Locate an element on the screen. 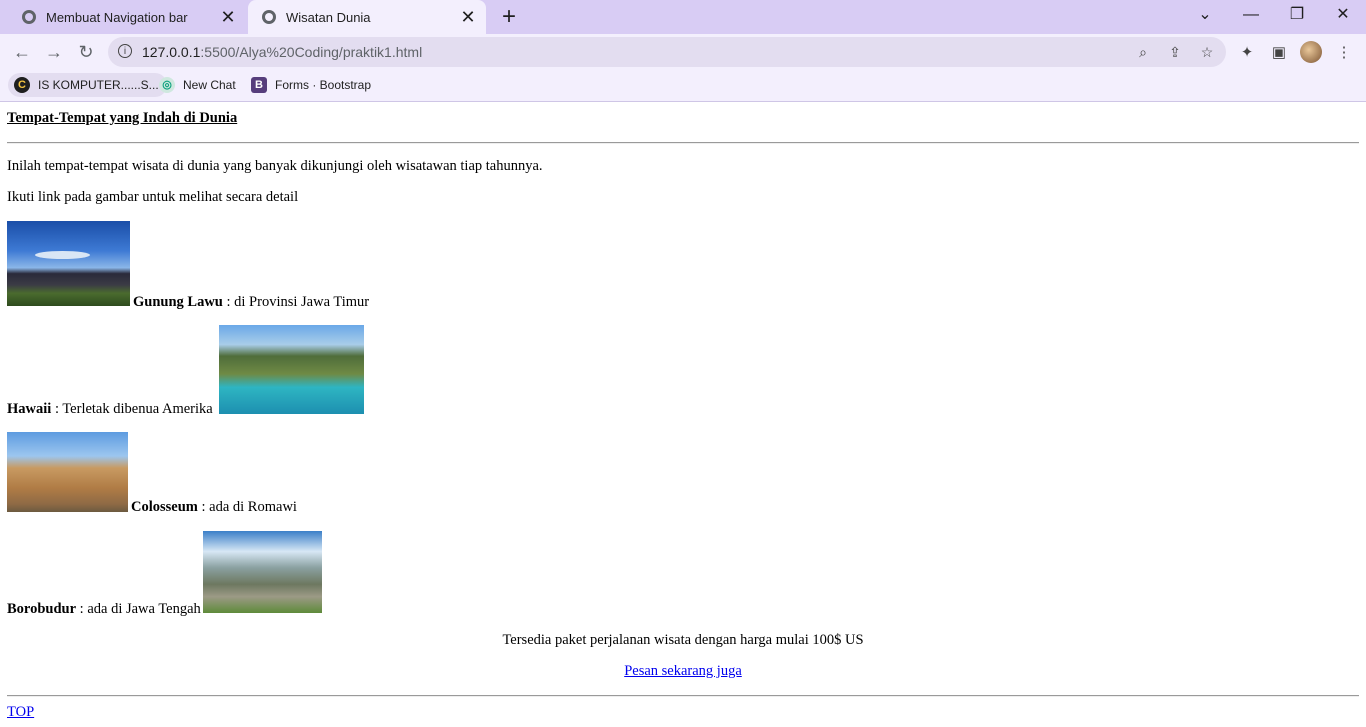 This screenshot has height=727, width=1366. zoom-icon: ⌕ is located at coordinates (1143, 52).